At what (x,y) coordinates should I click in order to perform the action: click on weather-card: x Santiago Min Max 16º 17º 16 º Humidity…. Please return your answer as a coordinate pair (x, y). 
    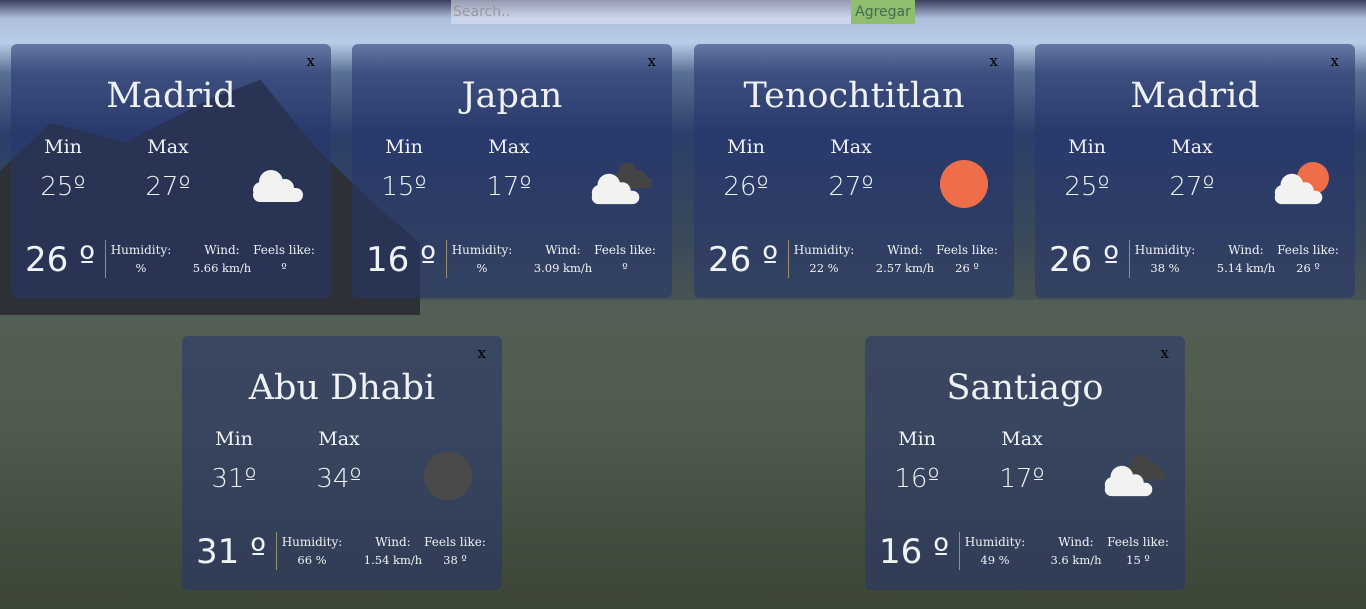
    Looking at the image, I should click on (1025, 463).